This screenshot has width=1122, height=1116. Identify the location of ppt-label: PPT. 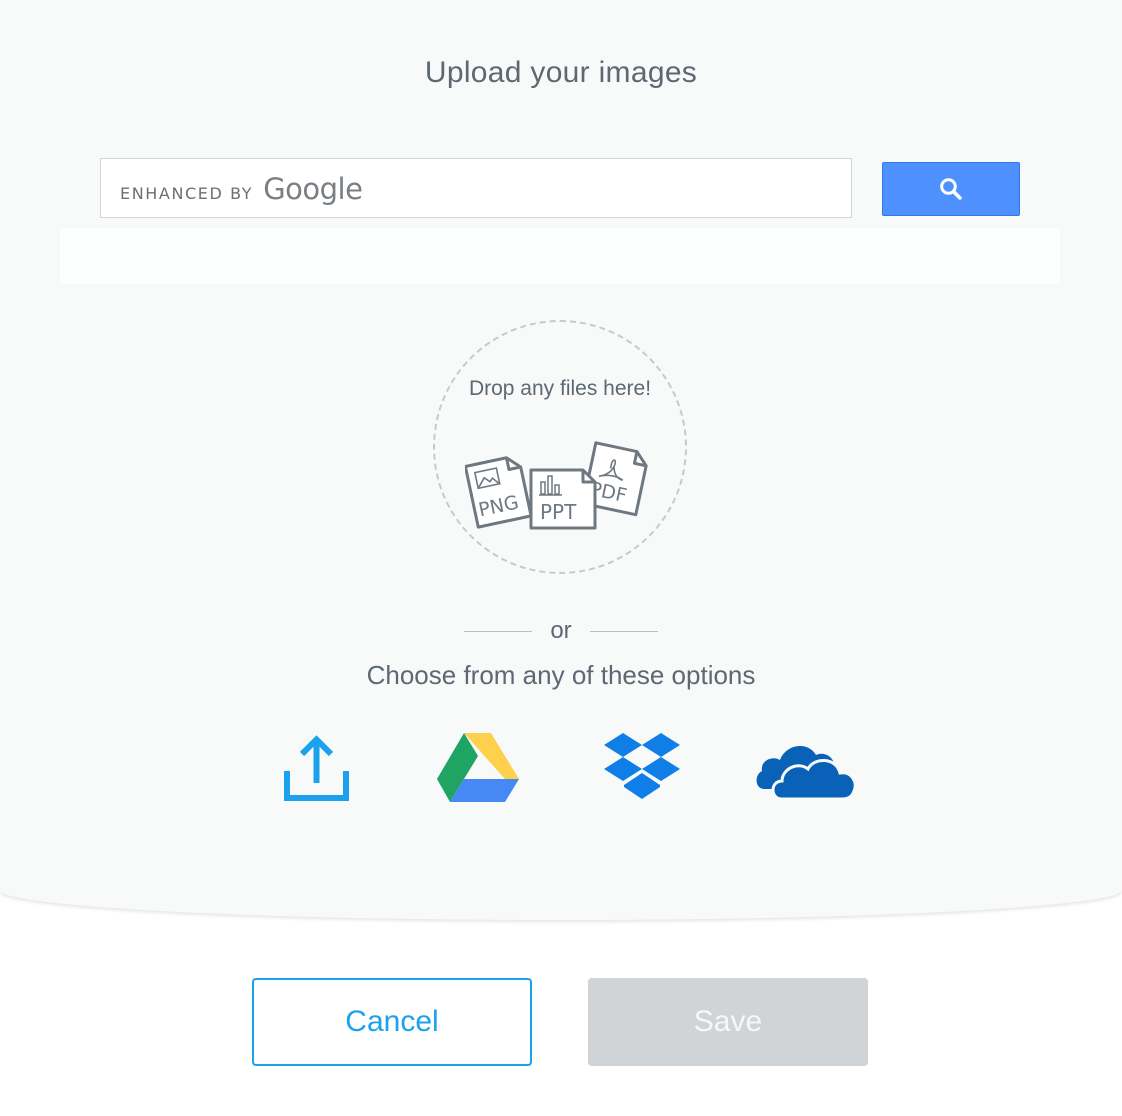
(558, 512).